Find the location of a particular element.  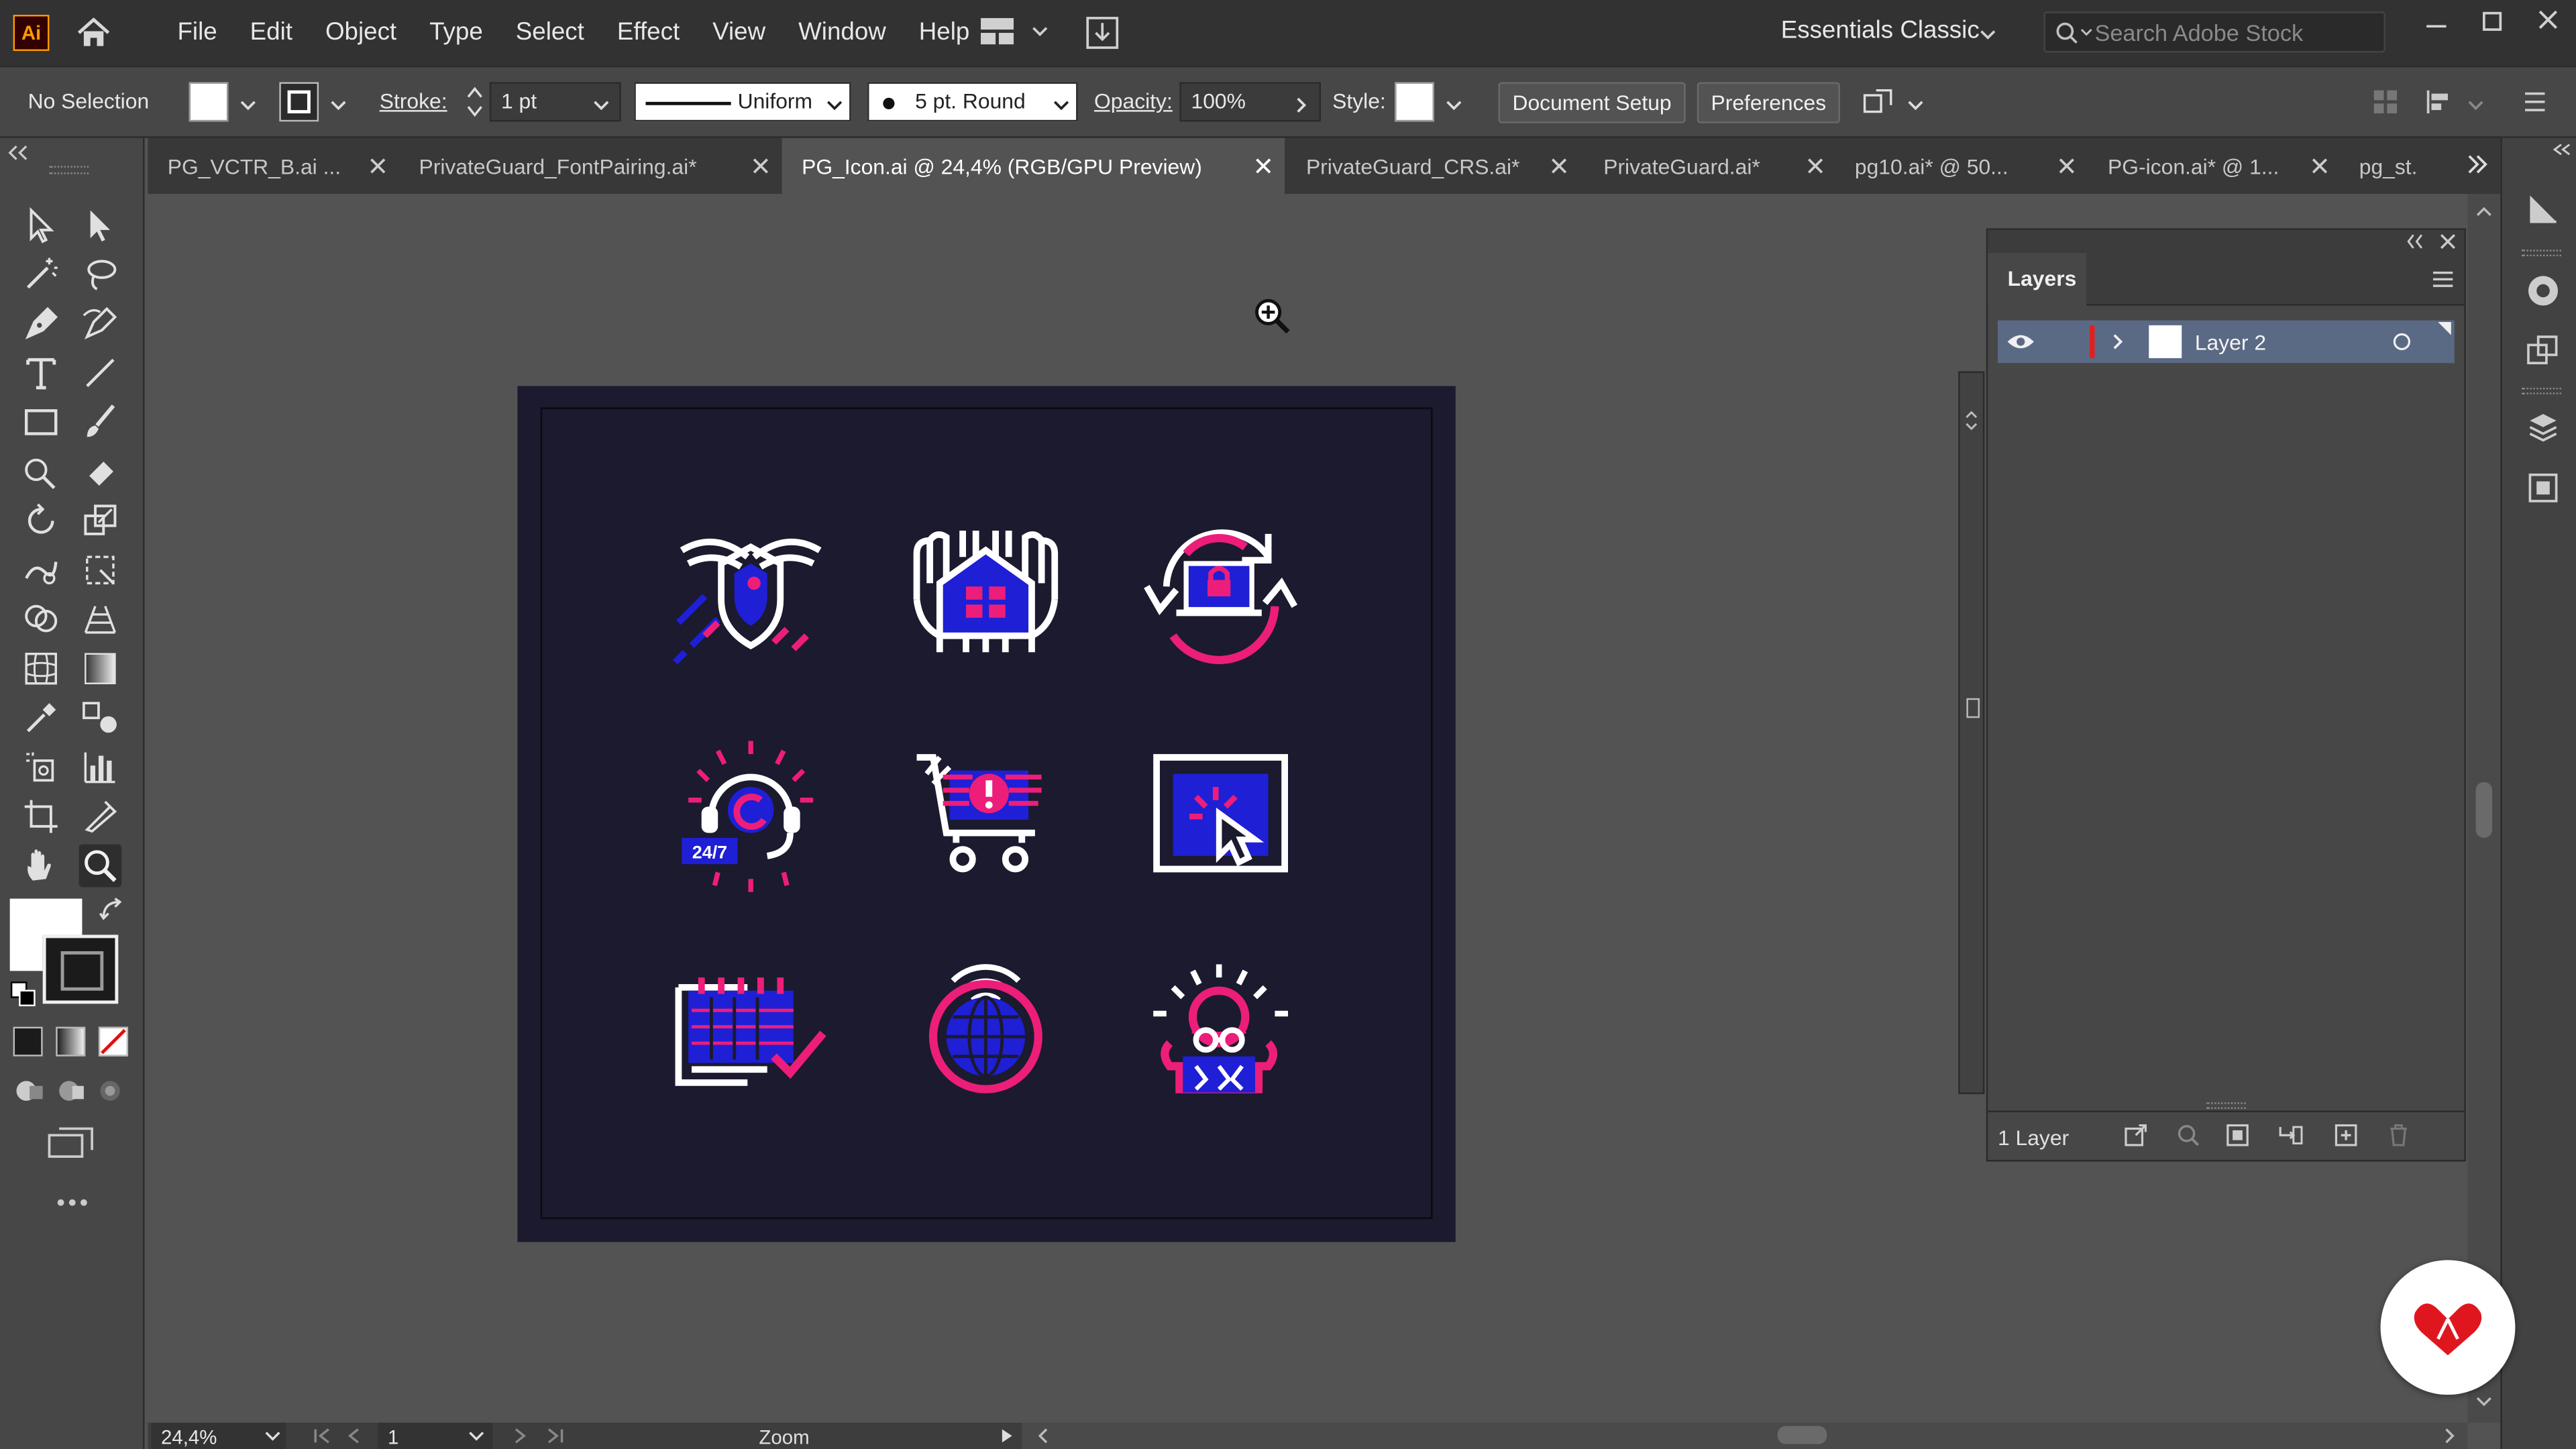

tab-privateguard-fontpairing: PrivateGuard_FontPairing.ai* is located at coordinates (589, 166).